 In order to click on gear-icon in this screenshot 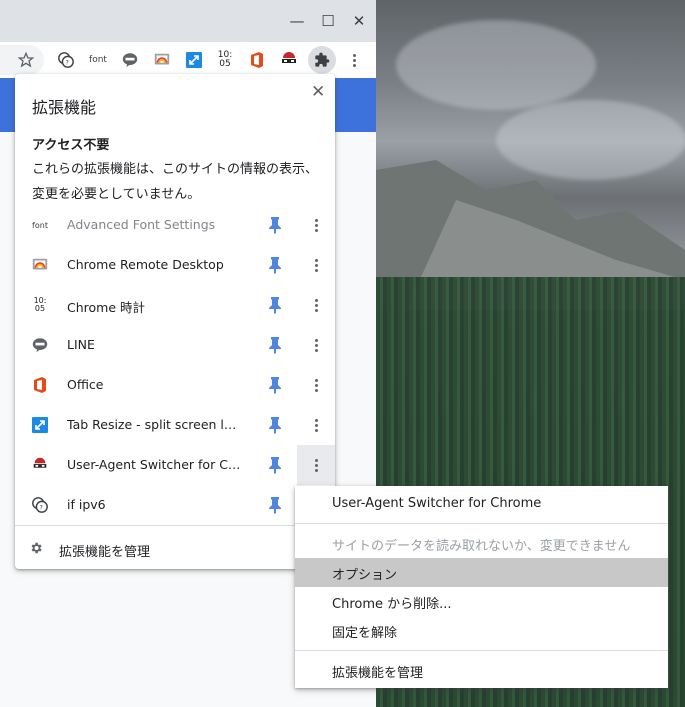, I will do `click(36, 548)`.